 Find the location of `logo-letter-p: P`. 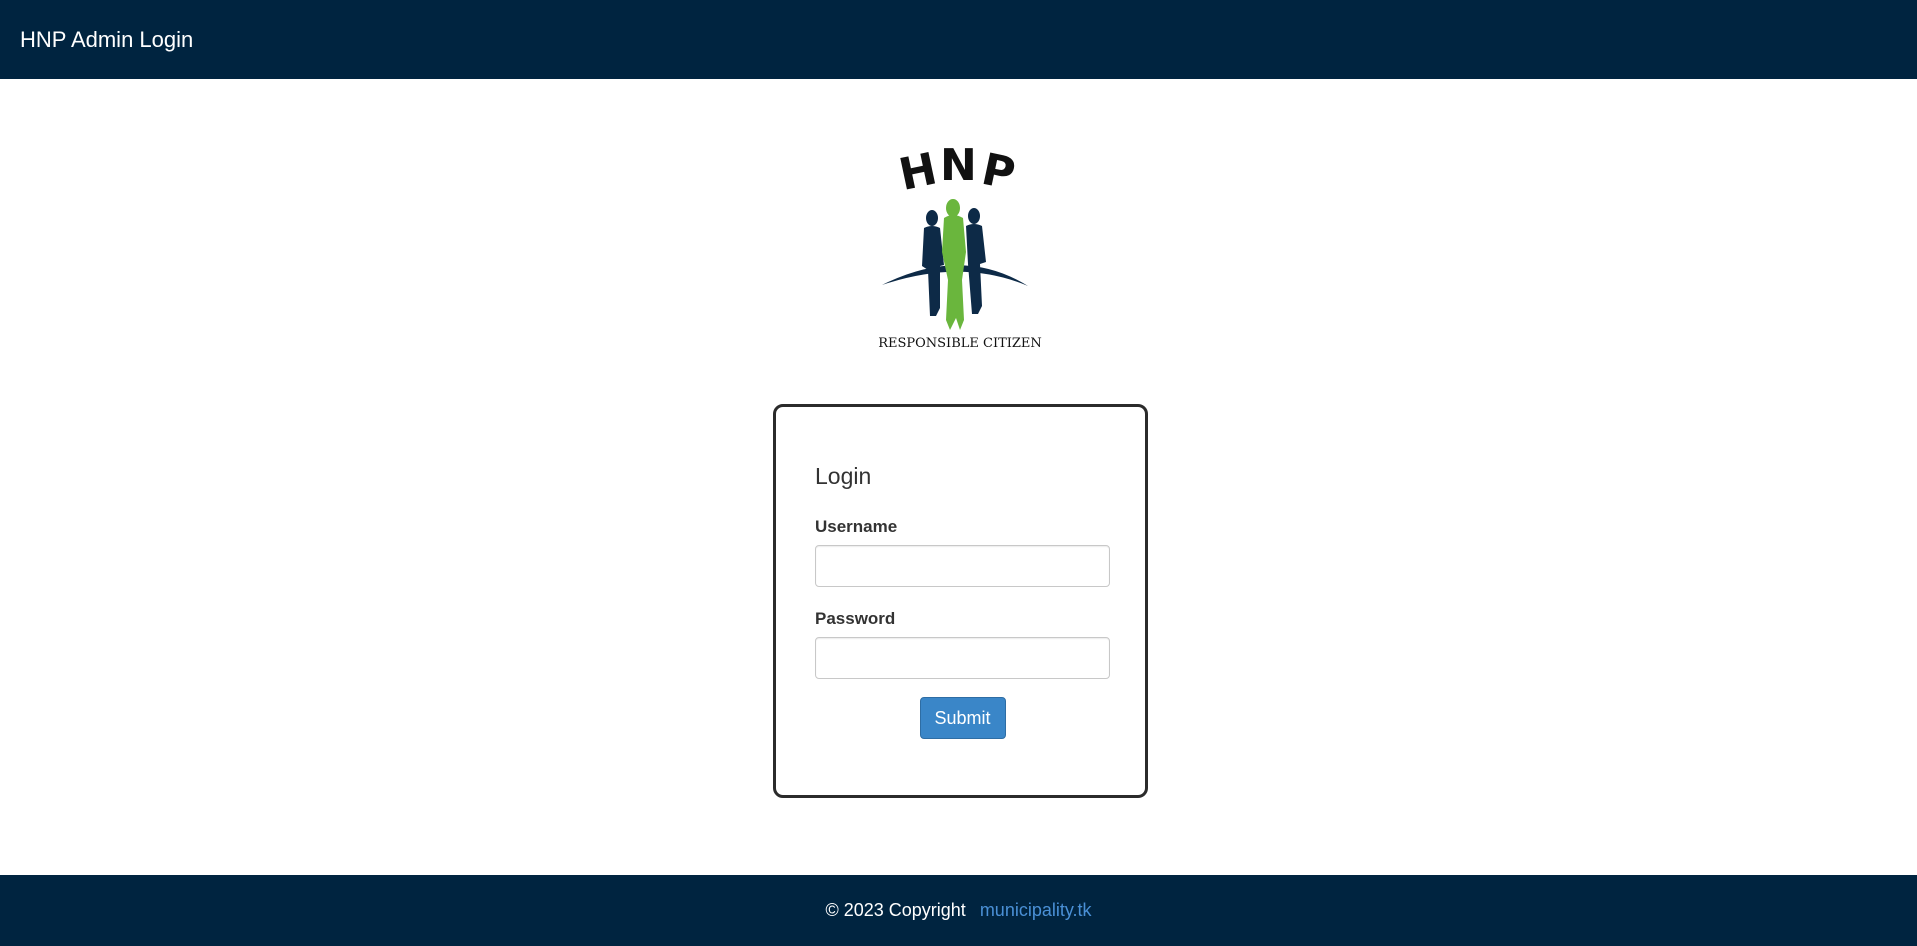

logo-letter-p: P is located at coordinates (998, 172).